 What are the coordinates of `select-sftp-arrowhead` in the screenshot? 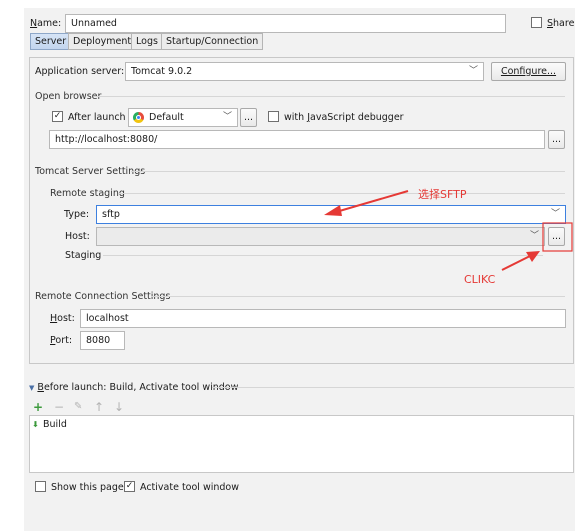 It's located at (333, 210).